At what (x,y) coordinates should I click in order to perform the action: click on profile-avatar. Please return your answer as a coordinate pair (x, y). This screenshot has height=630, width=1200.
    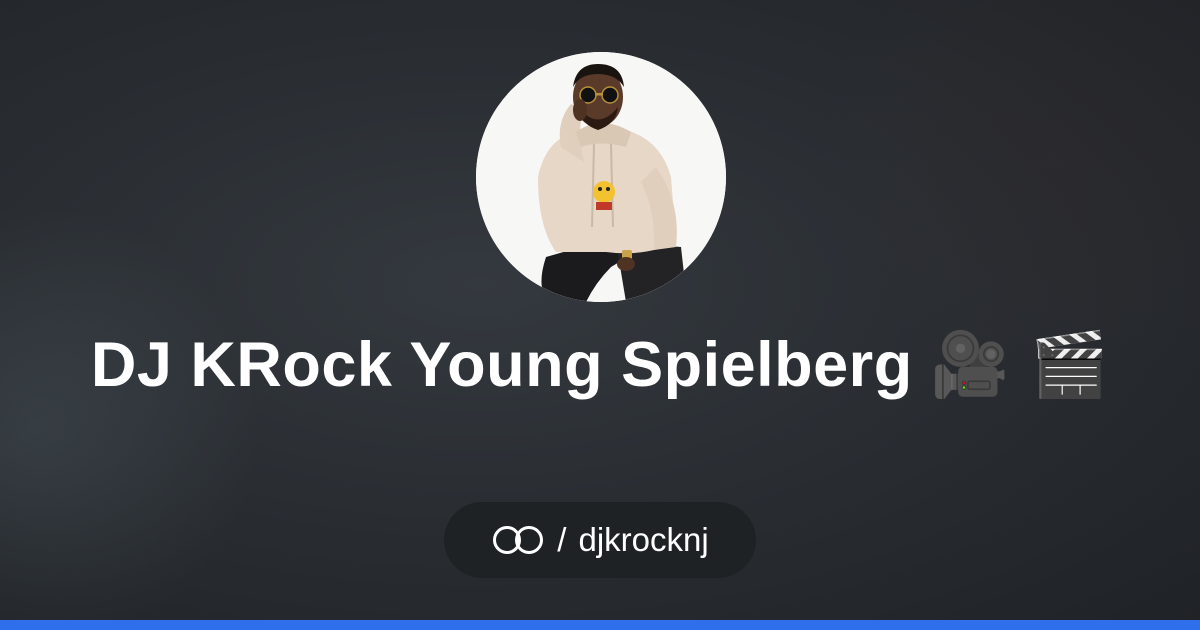
    Looking at the image, I should click on (601, 177).